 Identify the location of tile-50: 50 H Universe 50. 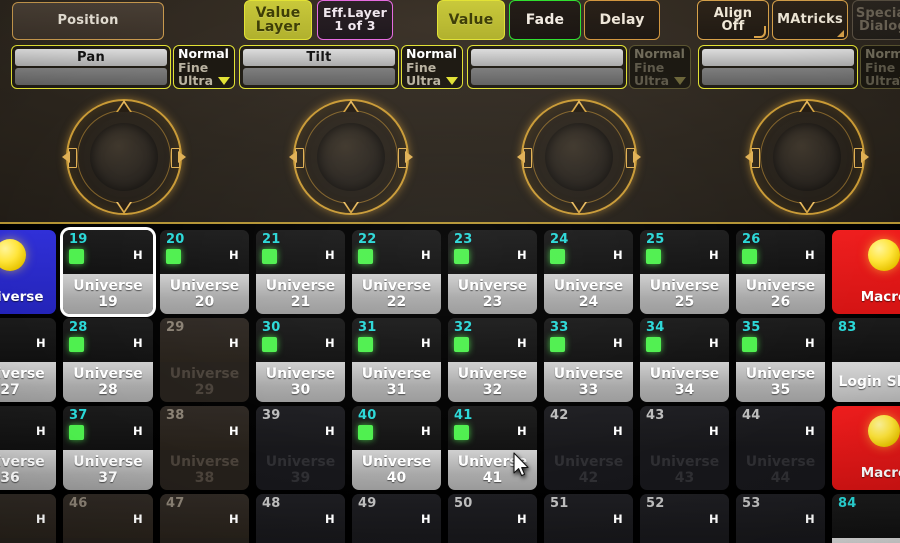
(492, 518).